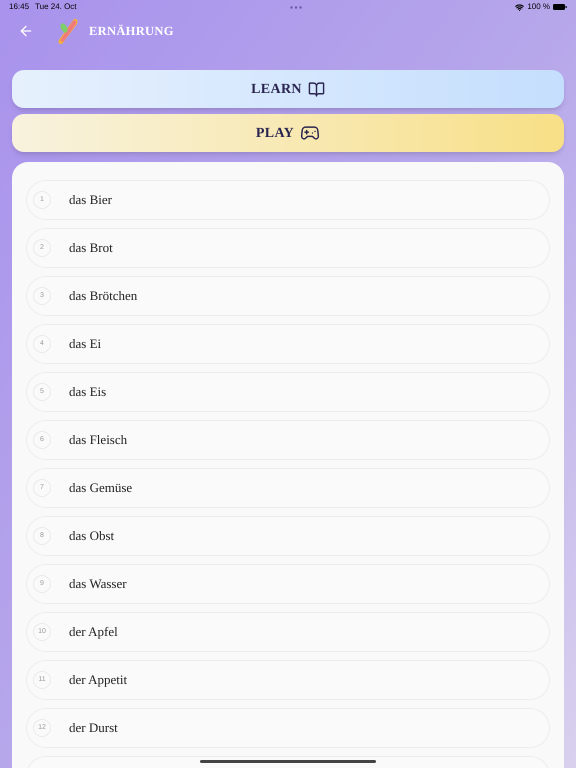 The width and height of the screenshot is (576, 768). What do you see at coordinates (98, 680) in the screenshot?
I see `word-text: der Appetit` at bounding box center [98, 680].